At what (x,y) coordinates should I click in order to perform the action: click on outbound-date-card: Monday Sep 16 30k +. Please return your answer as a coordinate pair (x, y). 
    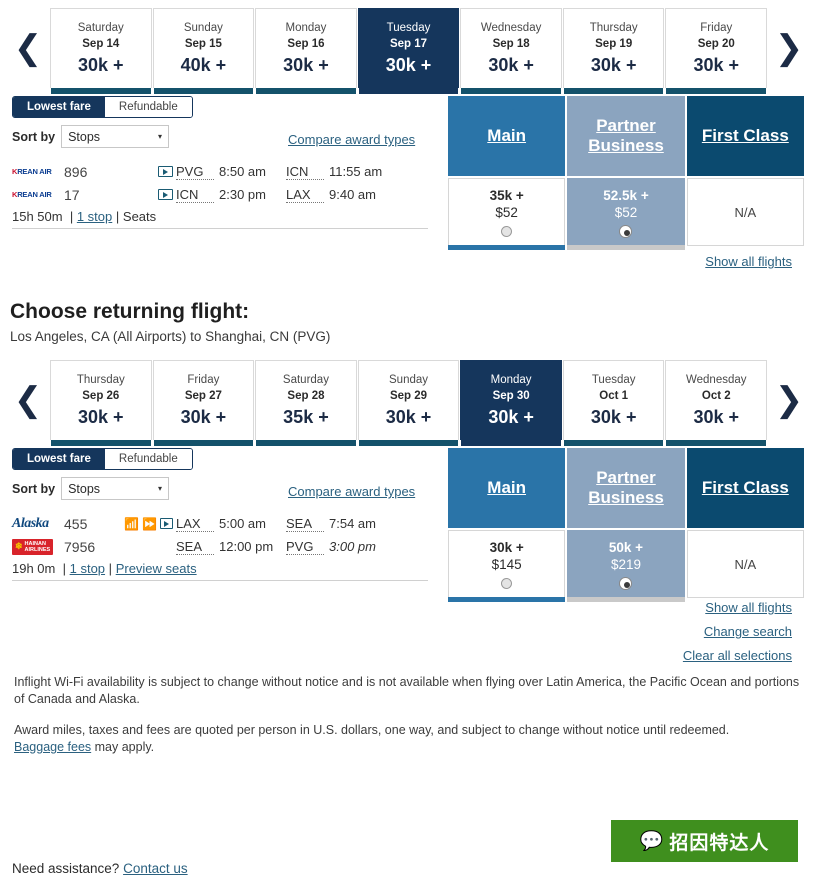
    Looking at the image, I should click on (306, 51).